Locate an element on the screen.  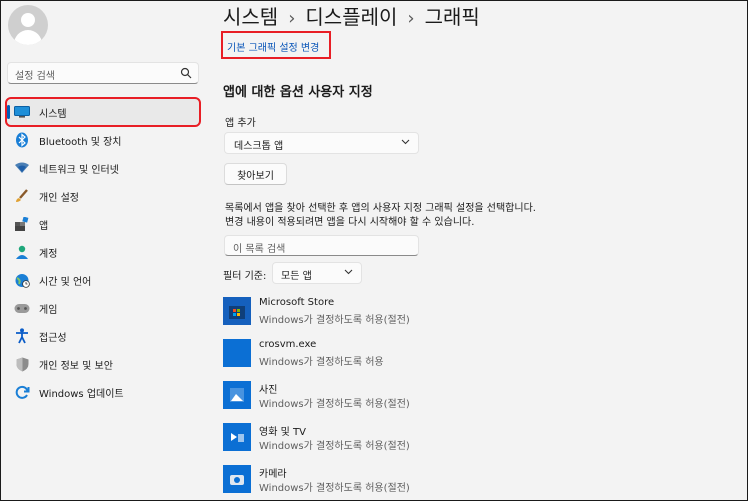
sidebar-item-label: 계정 is located at coordinates (48, 254).